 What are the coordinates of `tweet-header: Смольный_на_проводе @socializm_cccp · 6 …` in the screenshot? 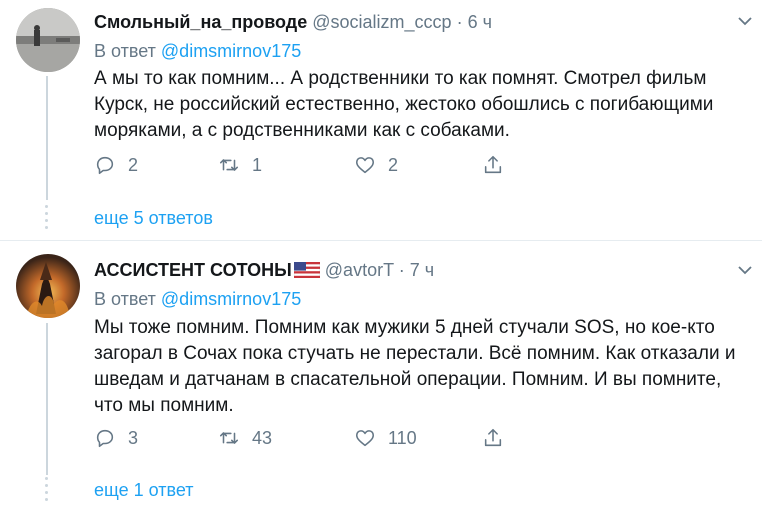 It's located at (293, 22).